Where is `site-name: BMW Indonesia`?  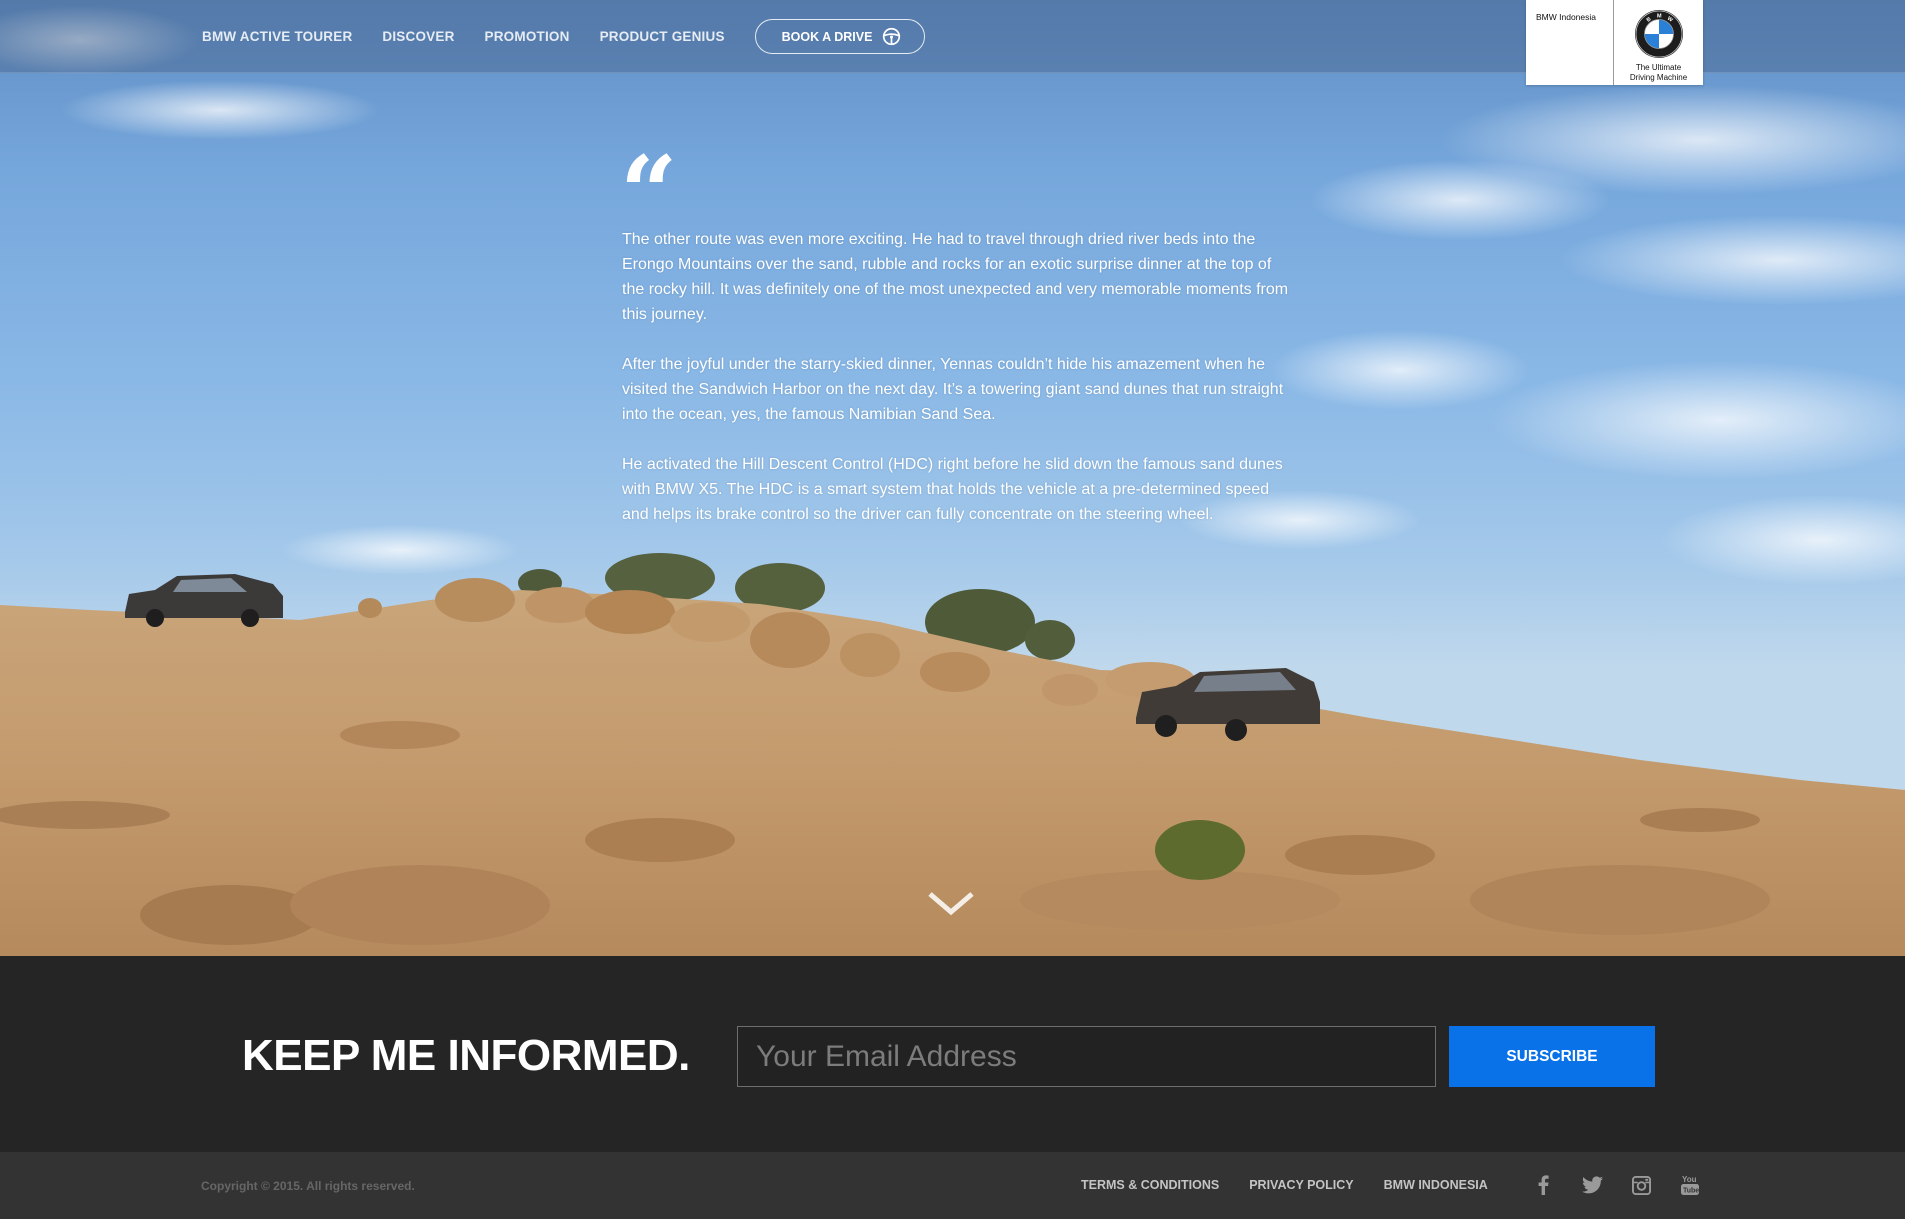
site-name: BMW Indonesia is located at coordinates (1570, 42).